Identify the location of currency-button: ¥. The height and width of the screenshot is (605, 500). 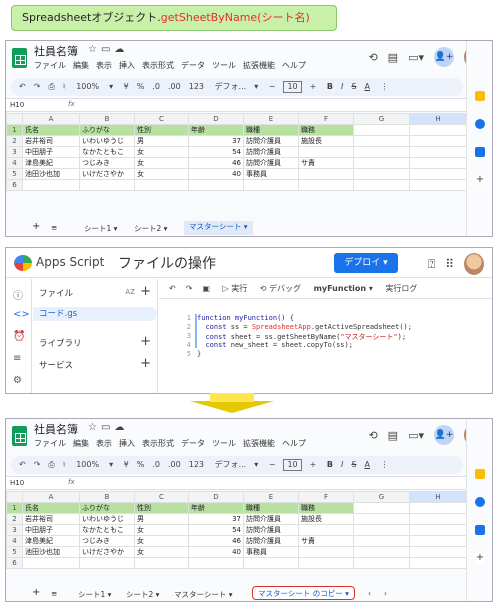
(126, 86).